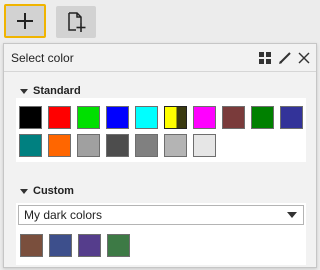 Image resolution: width=320 pixels, height=270 pixels. I want to click on plus-icon, so click(25, 21).